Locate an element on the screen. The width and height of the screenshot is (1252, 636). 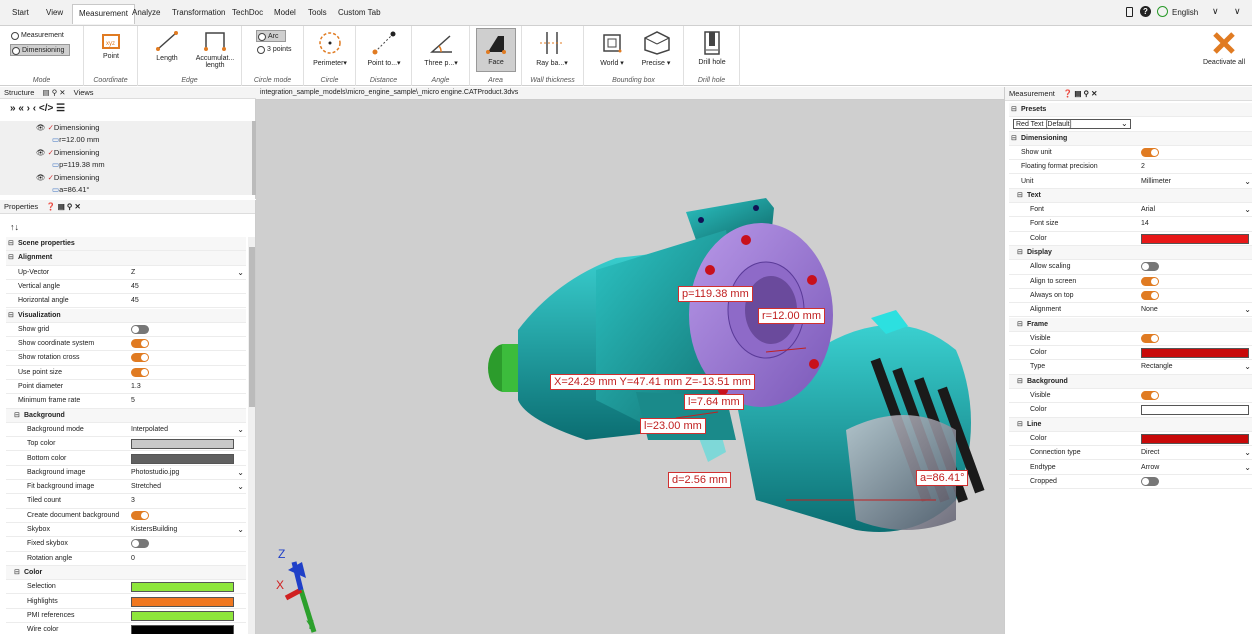
properties-scrollbar is located at coordinates (251, 435).